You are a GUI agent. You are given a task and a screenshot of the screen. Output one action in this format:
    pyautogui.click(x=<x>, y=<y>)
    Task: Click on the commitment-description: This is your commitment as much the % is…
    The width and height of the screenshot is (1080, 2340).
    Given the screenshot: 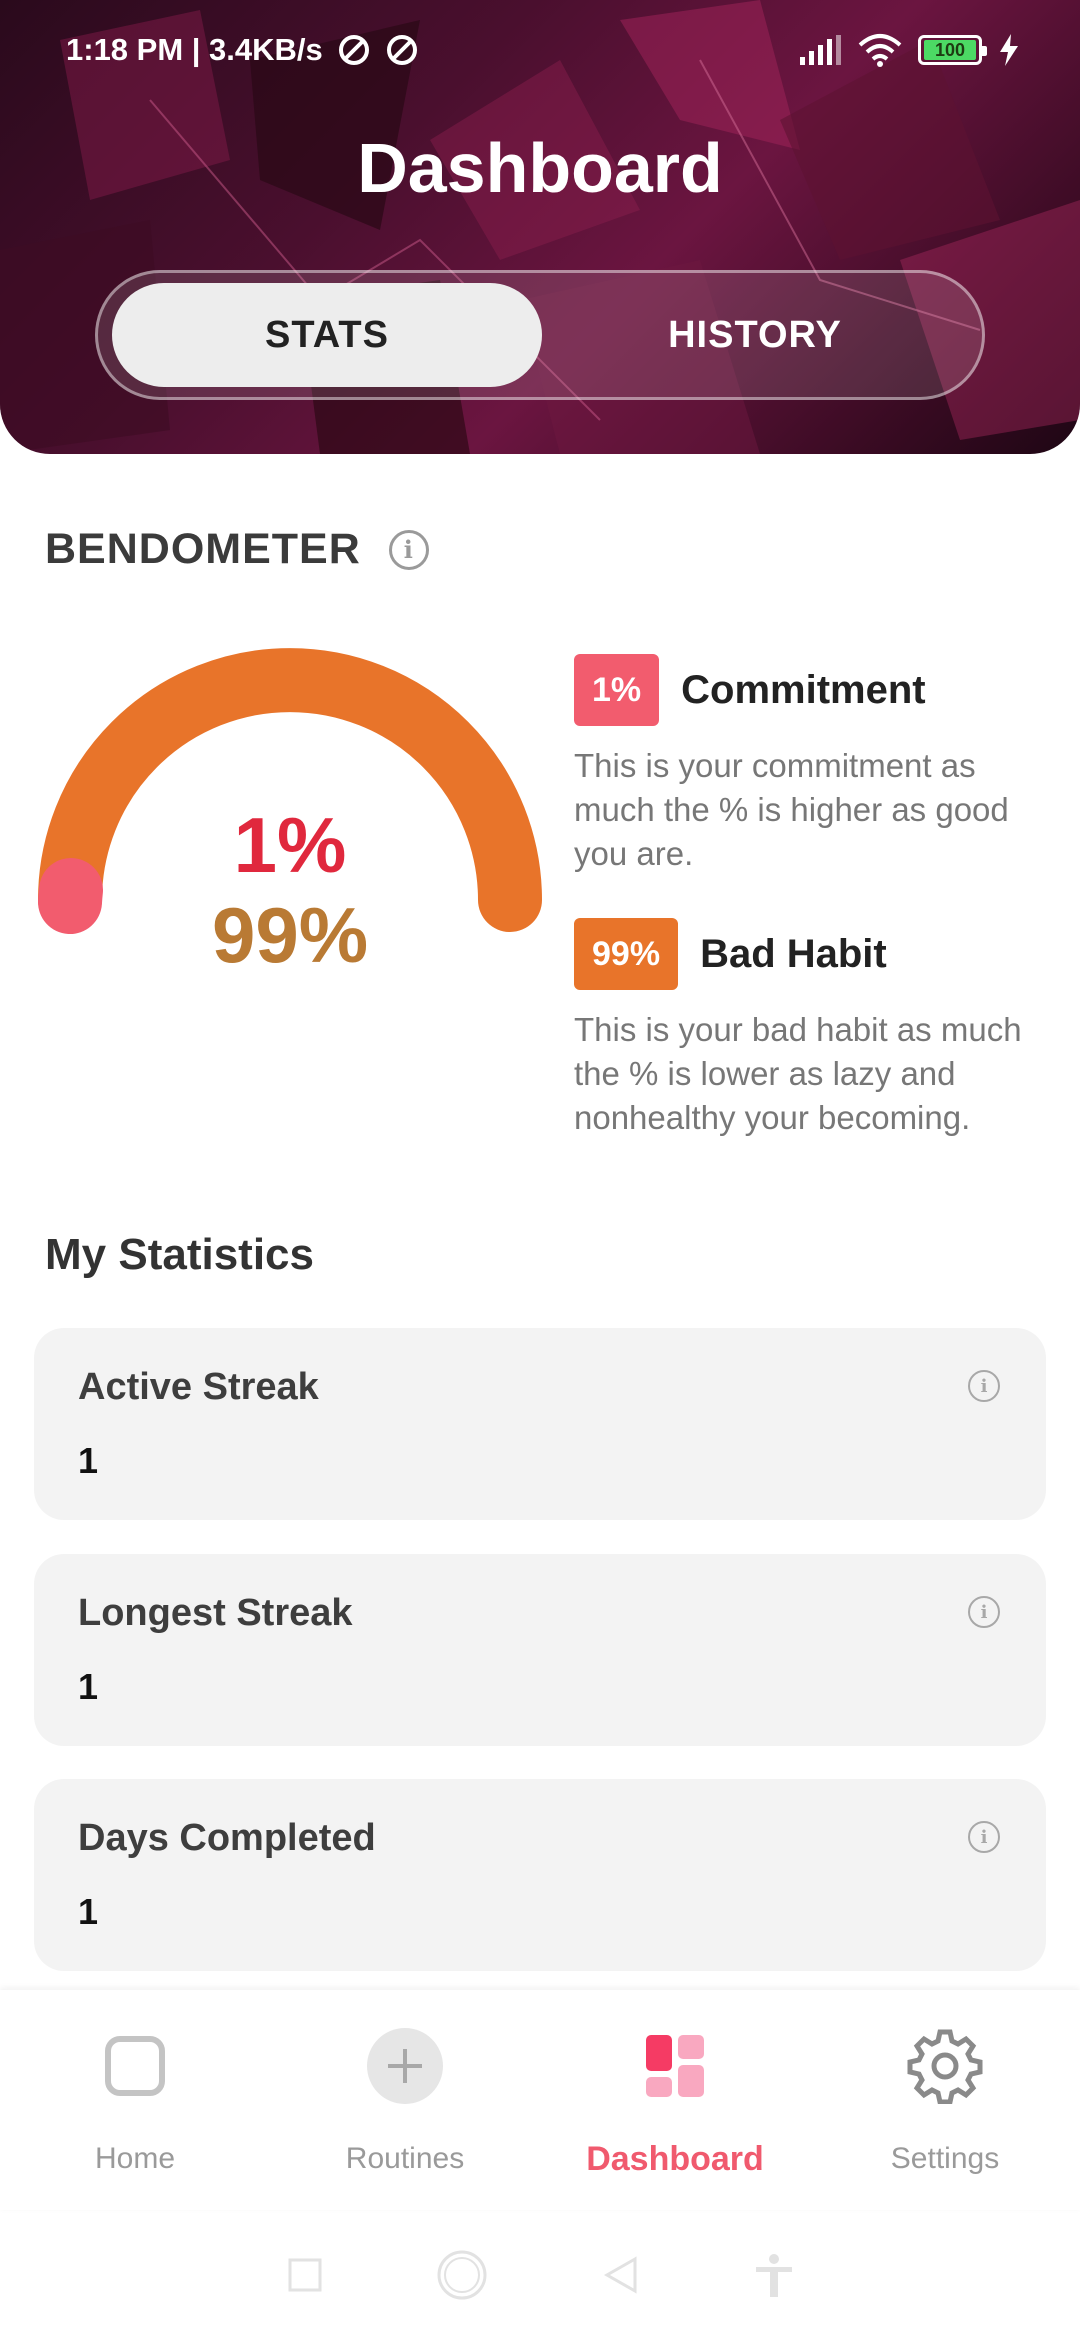 What is the action you would take?
    pyautogui.click(x=791, y=809)
    